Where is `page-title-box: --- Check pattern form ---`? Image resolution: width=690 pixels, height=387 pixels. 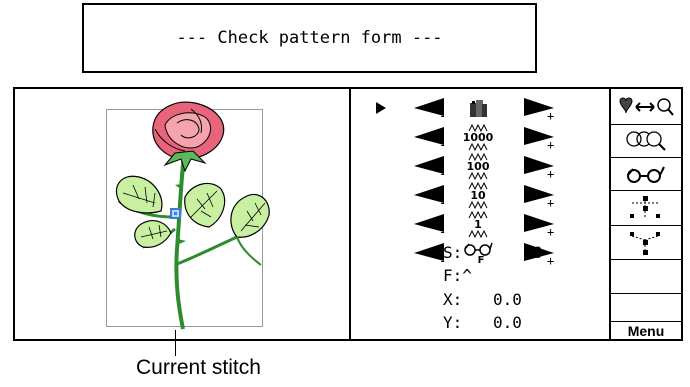
page-title-box: --- Check pattern form --- is located at coordinates (309, 38).